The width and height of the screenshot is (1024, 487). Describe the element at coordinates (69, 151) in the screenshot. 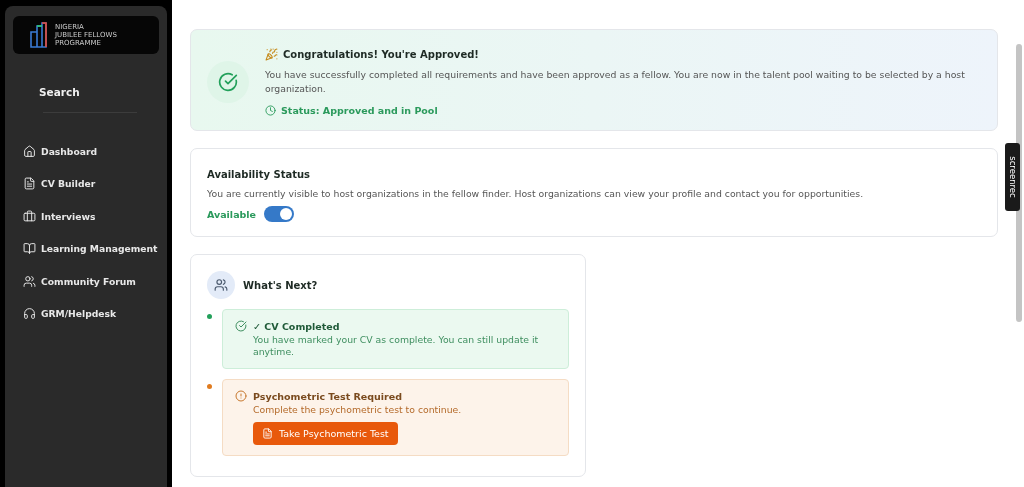

I see `sidebar-item: Dashboard` at that location.